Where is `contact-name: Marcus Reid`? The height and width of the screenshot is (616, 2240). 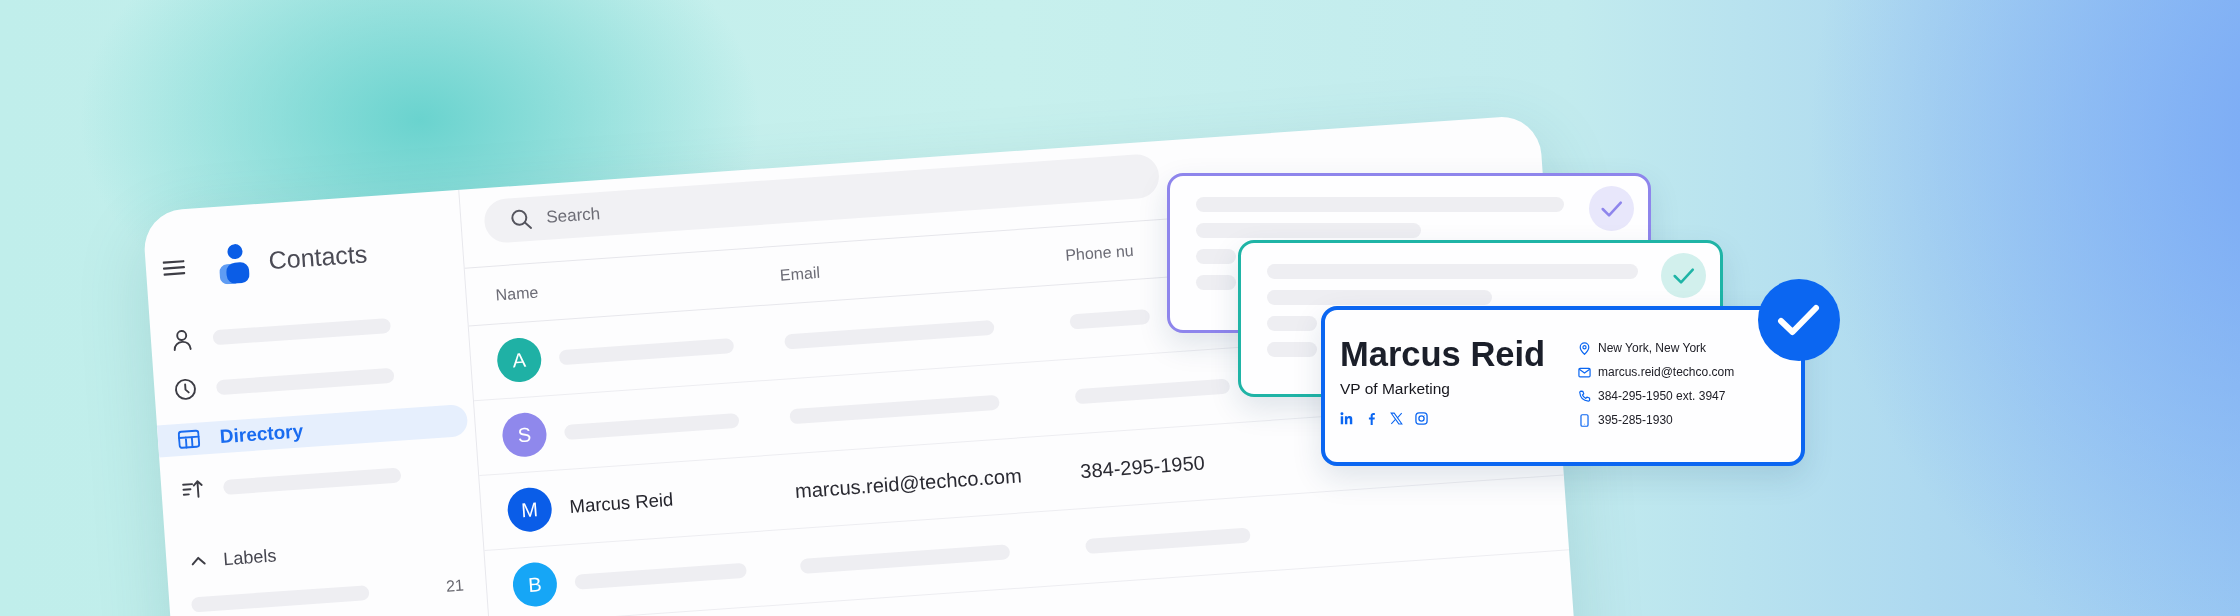
contact-name: Marcus Reid is located at coordinates (621, 503).